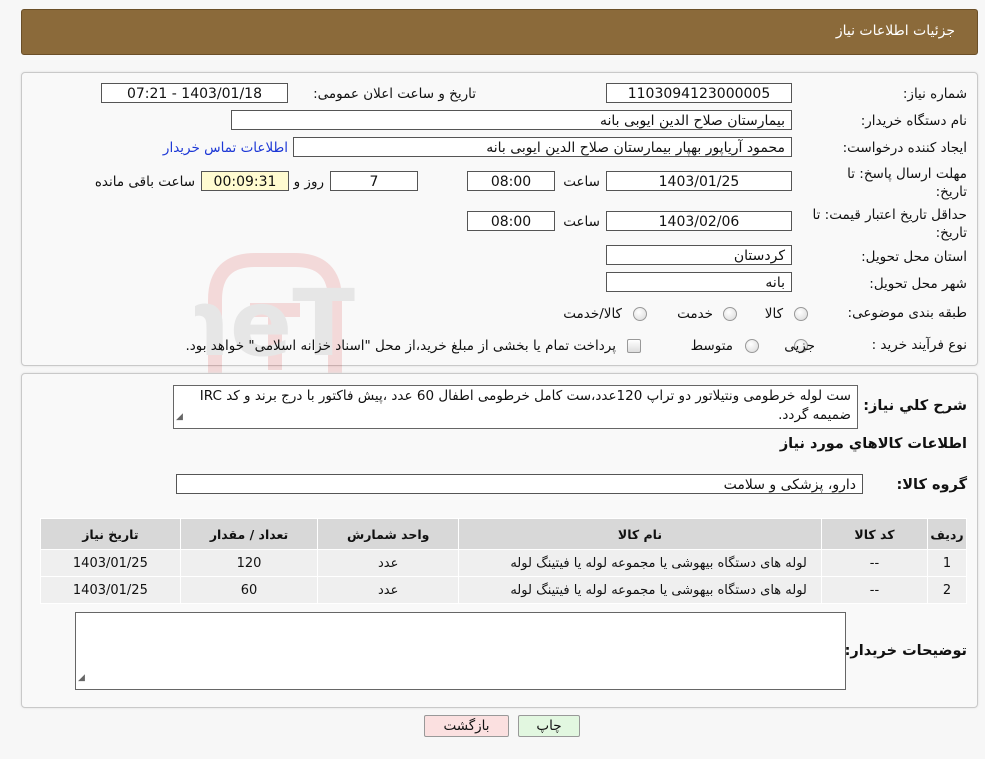 The width and height of the screenshot is (985, 759). What do you see at coordinates (249, 563) in the screenshot?
I see `row-qty: 120` at bounding box center [249, 563].